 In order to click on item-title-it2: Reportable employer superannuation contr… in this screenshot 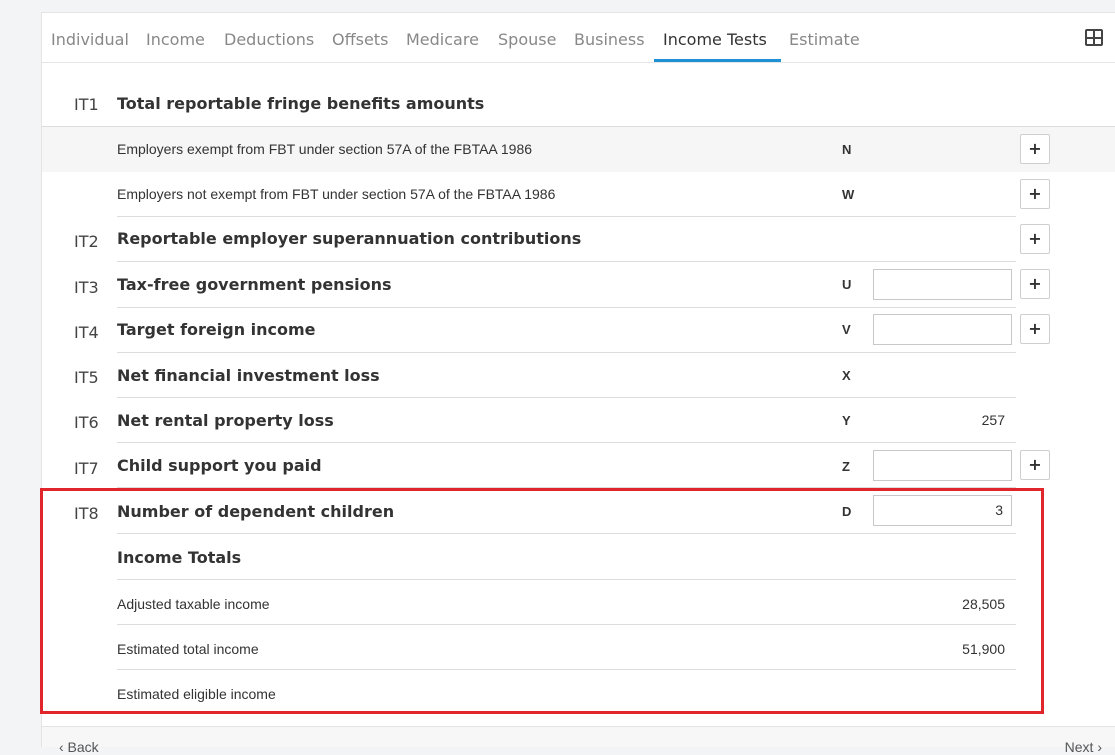, I will do `click(349, 238)`.